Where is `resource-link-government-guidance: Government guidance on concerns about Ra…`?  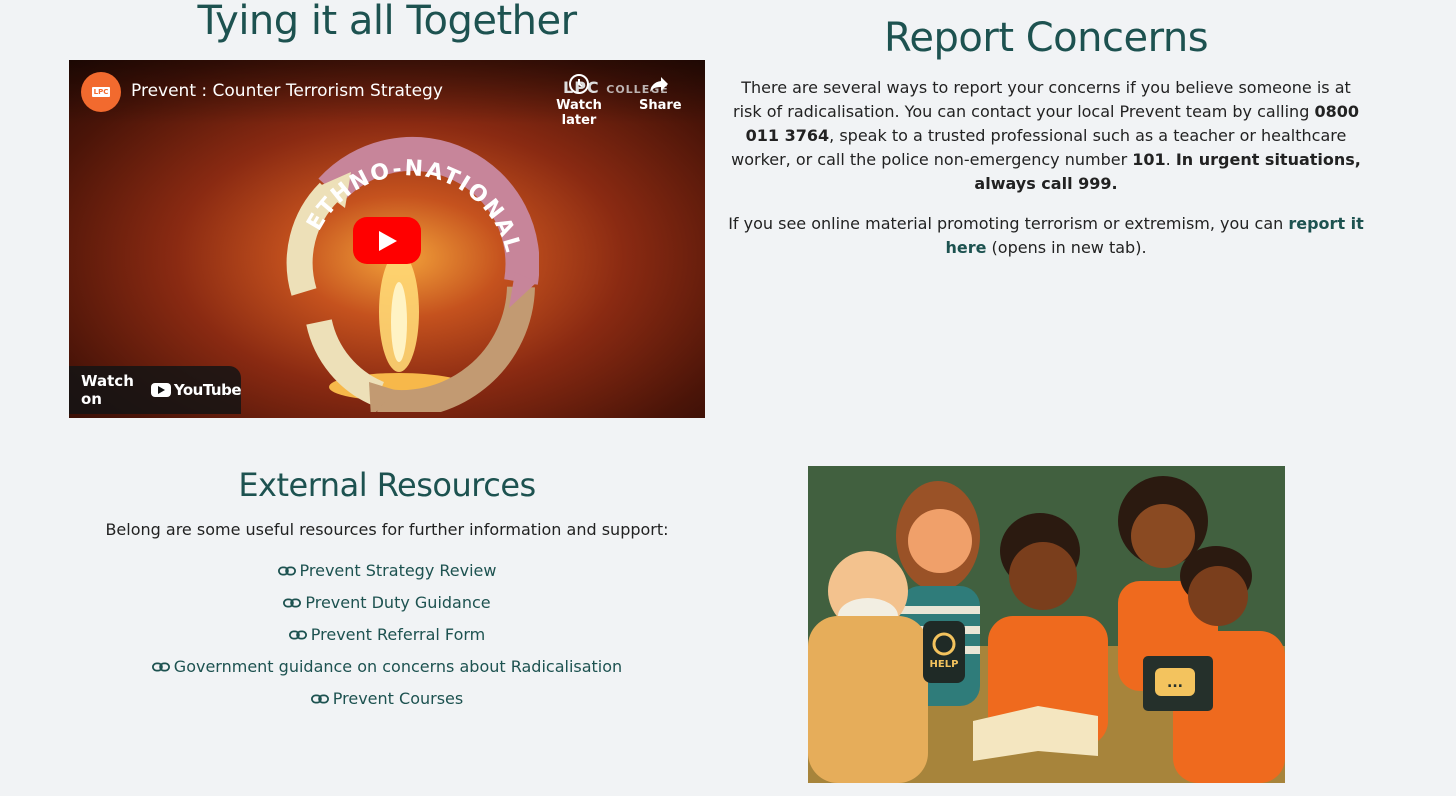
resource-link-government-guidance: Government guidance on concerns about Ra… is located at coordinates (386, 666).